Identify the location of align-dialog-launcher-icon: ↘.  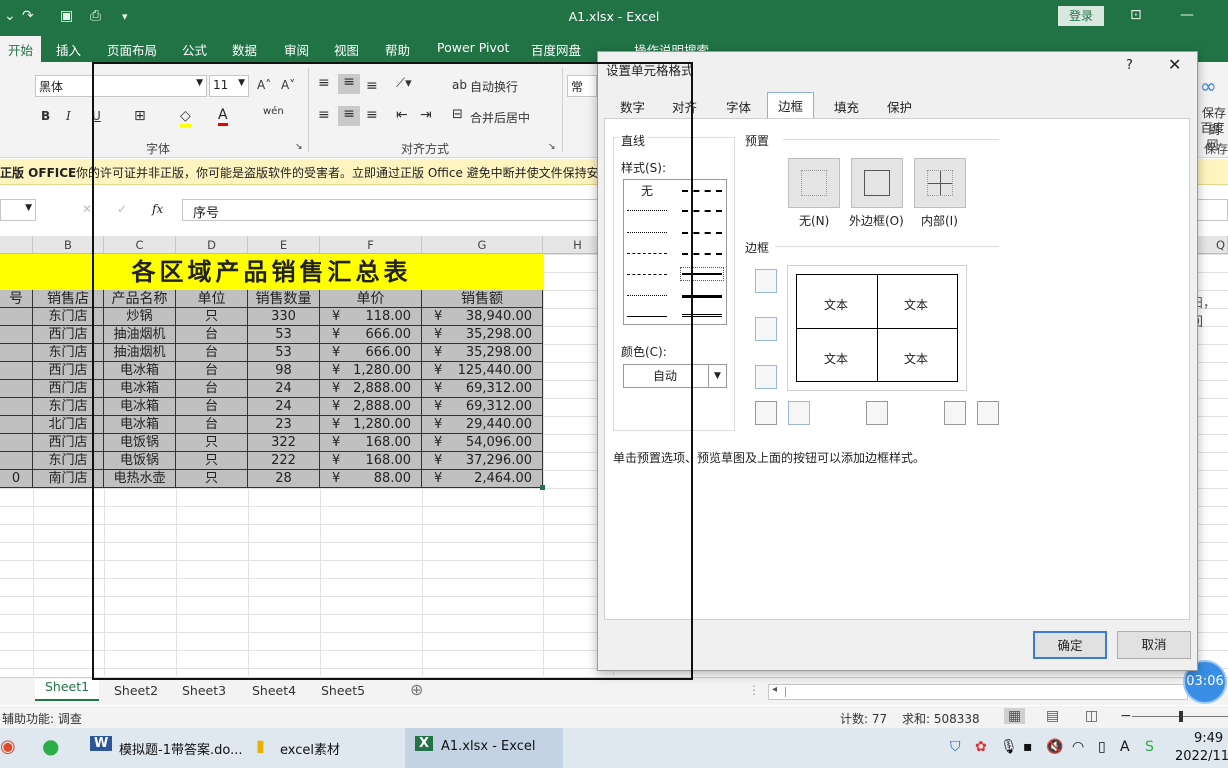
(552, 147).